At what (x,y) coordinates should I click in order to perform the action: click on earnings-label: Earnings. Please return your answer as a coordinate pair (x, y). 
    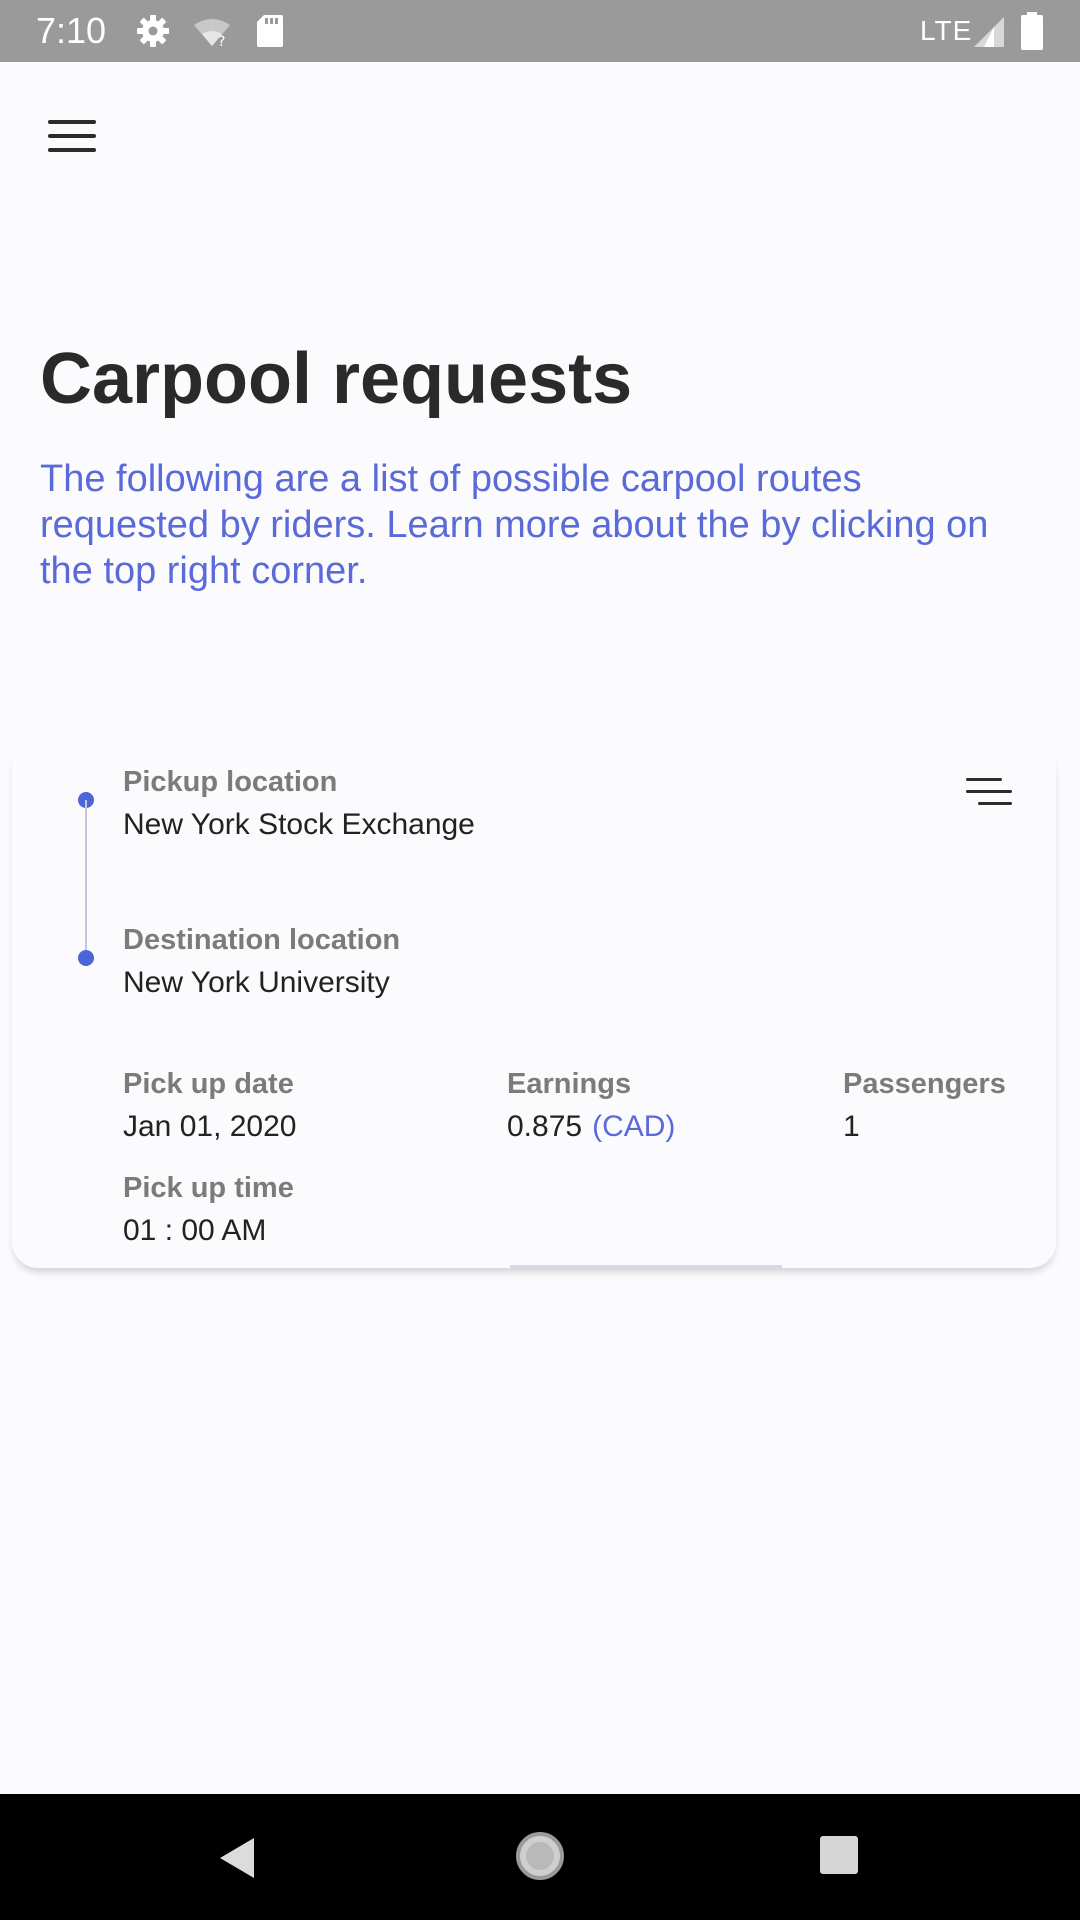
    Looking at the image, I should click on (569, 1084).